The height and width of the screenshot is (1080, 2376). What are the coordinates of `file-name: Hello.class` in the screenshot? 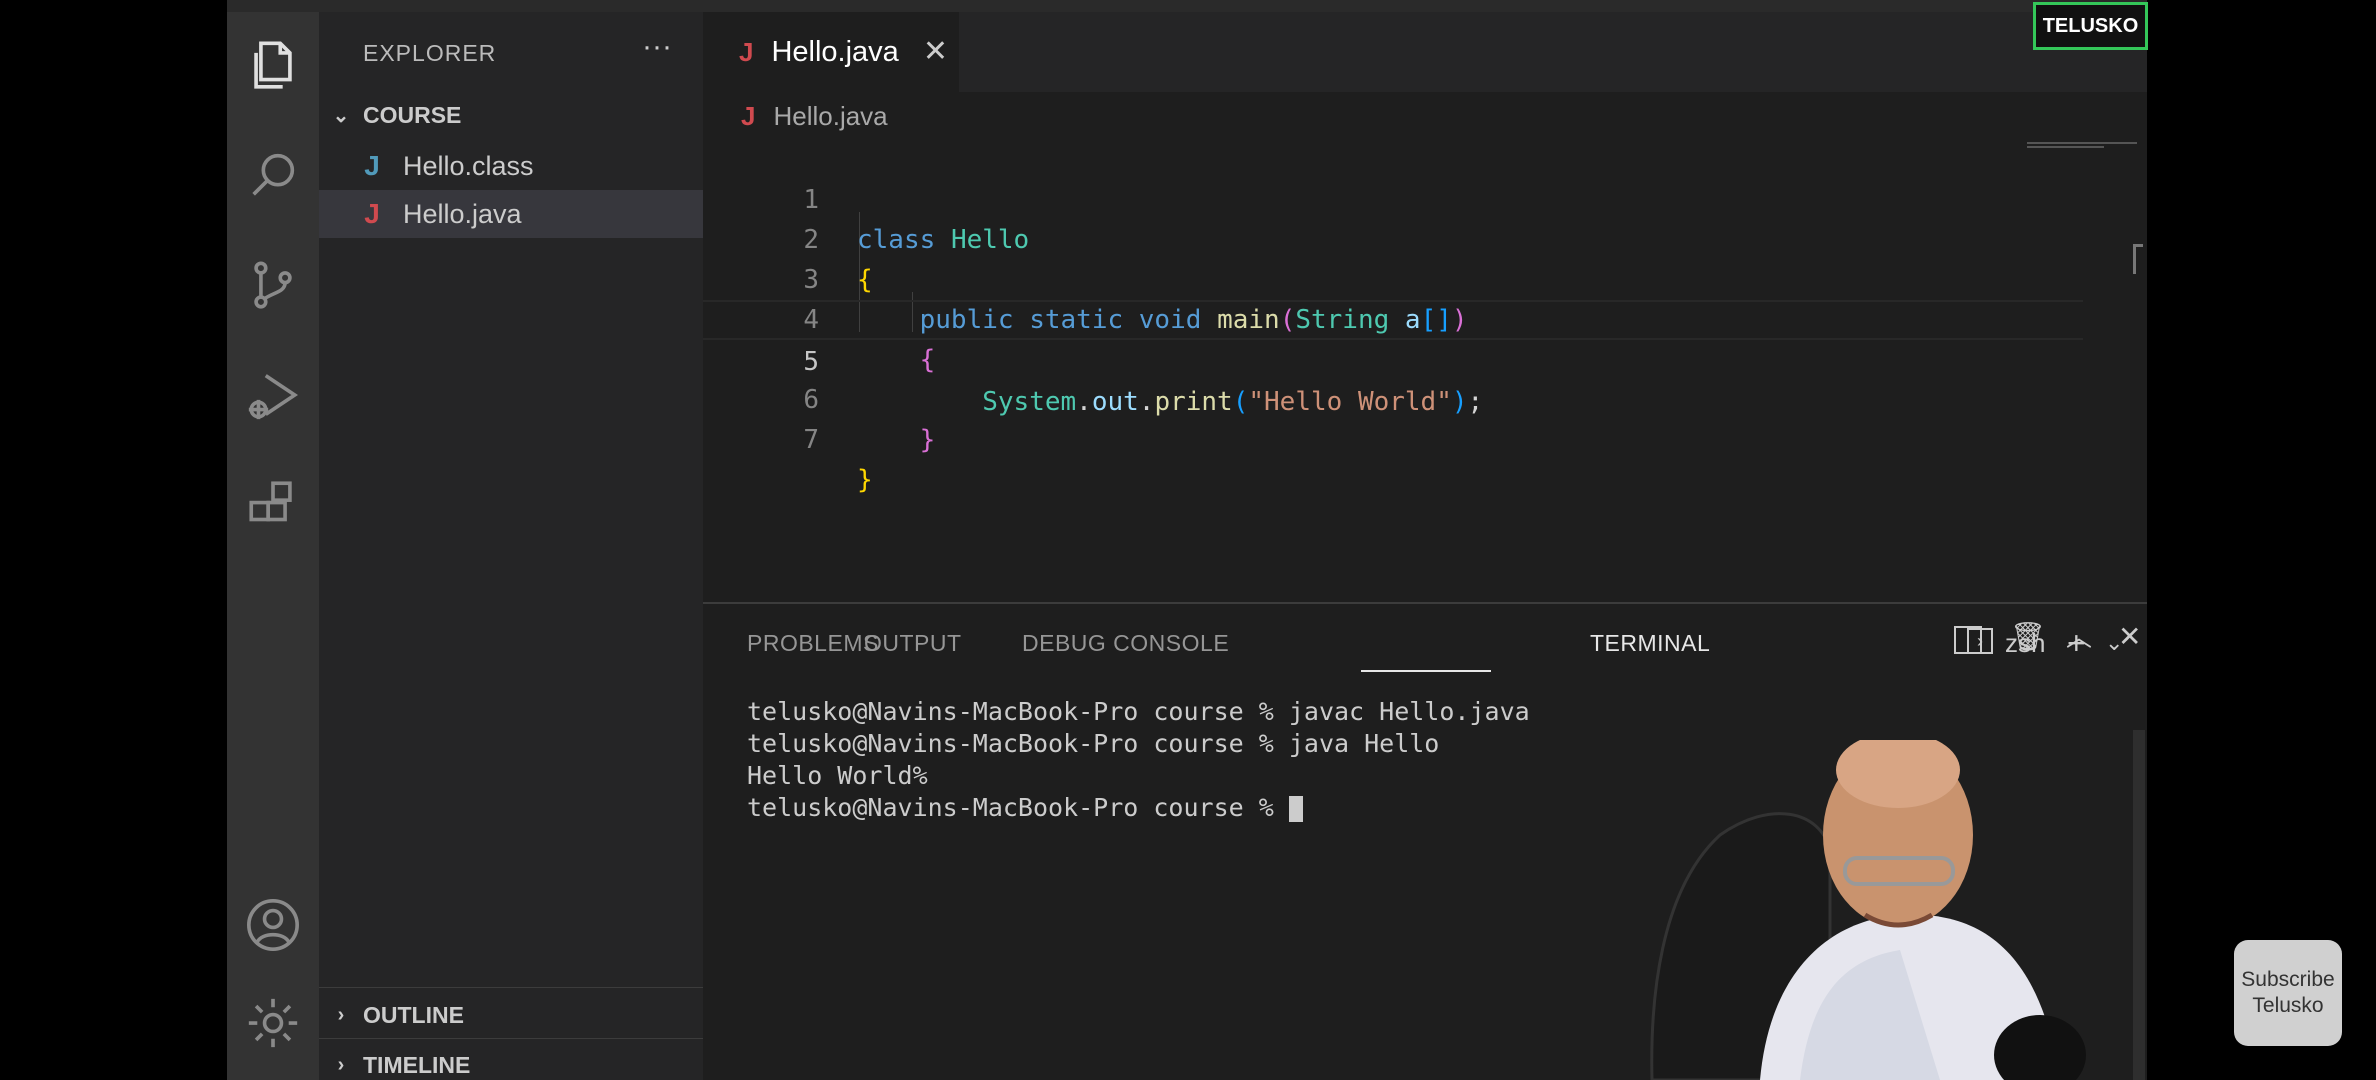 It's located at (468, 165).